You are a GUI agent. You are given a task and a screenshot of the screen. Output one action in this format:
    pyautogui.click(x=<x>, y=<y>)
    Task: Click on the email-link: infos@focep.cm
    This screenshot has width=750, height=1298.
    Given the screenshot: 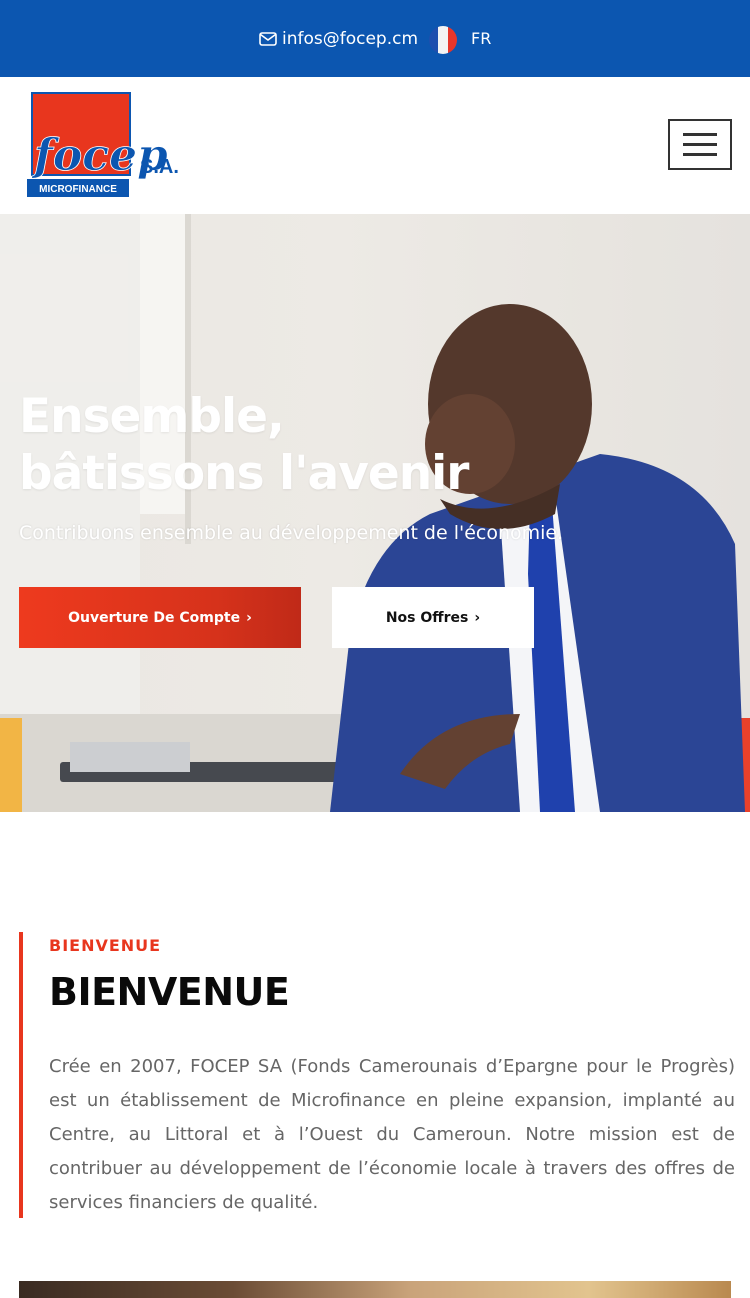 What is the action you would take?
    pyautogui.click(x=338, y=39)
    